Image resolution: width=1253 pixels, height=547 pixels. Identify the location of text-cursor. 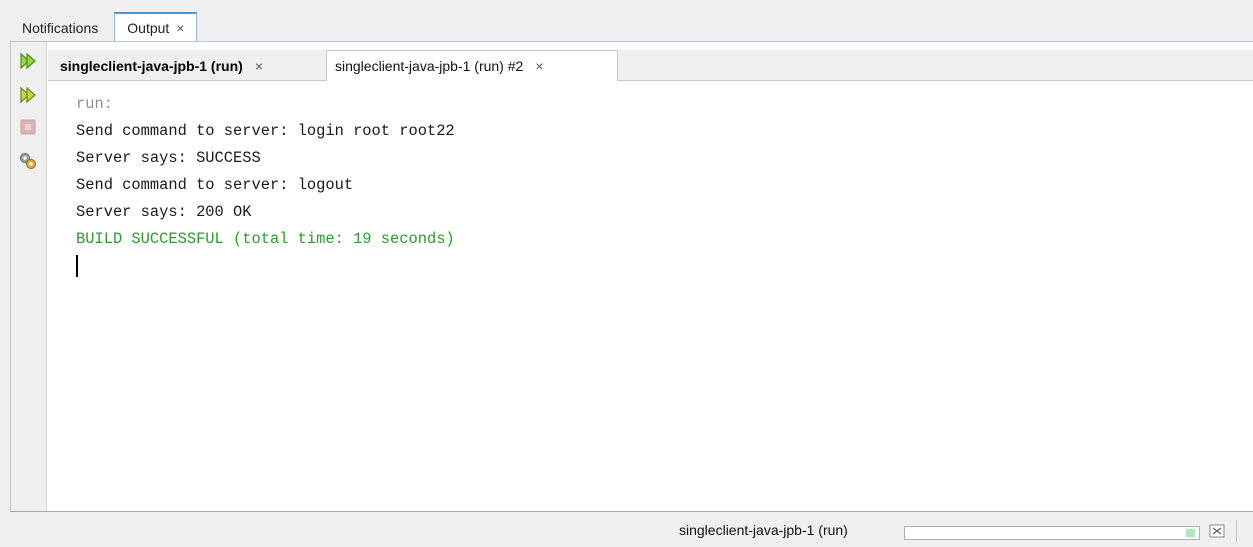
(77, 266).